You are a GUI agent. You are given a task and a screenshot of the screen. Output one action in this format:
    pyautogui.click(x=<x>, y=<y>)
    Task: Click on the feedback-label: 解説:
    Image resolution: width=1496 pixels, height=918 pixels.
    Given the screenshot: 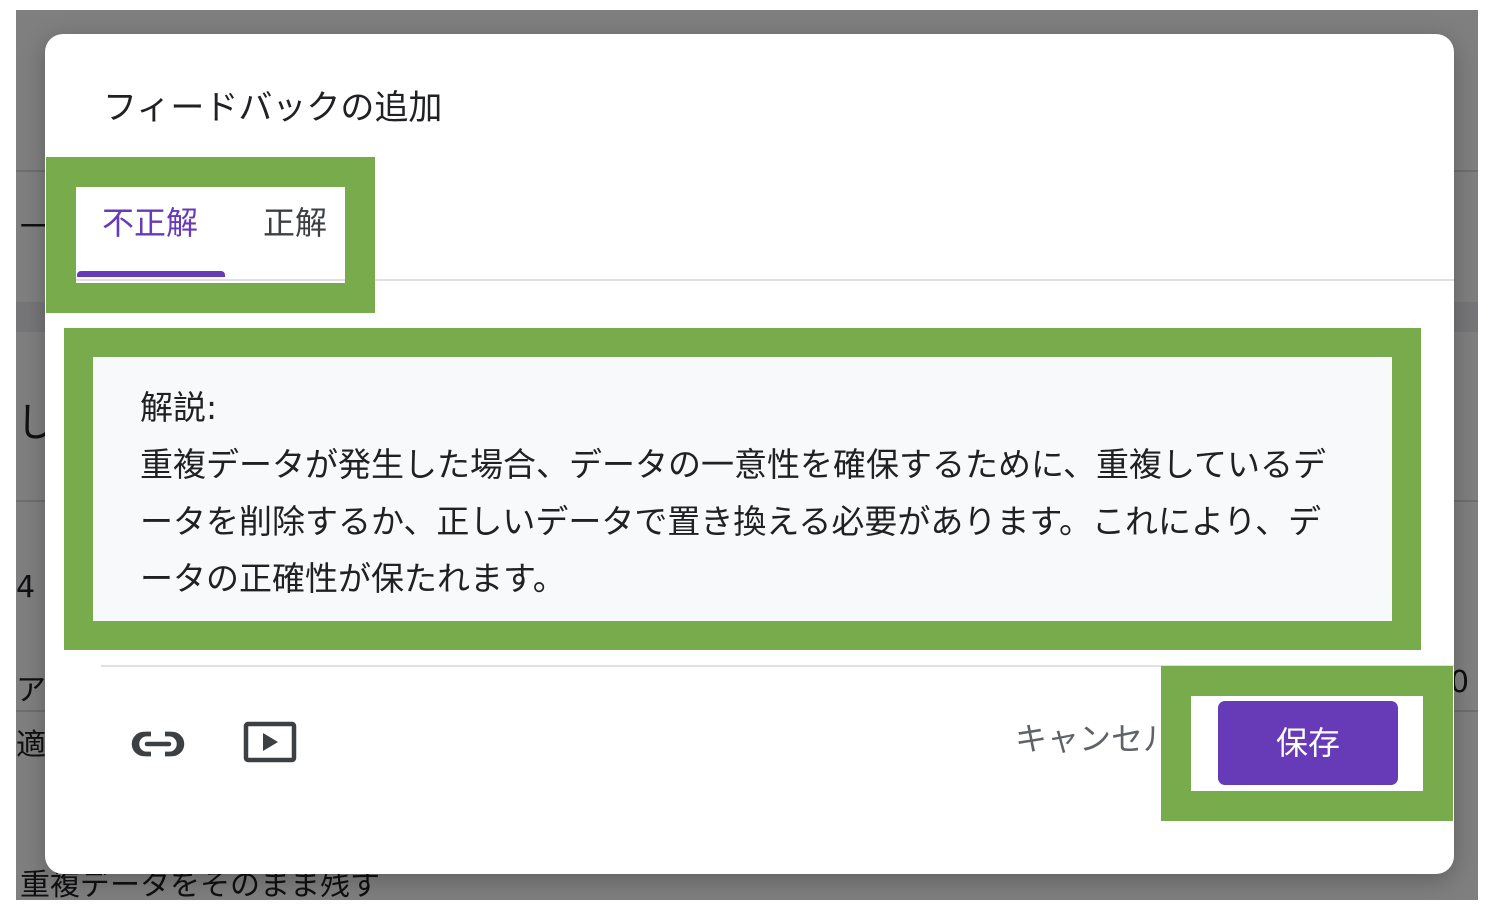 What is the action you would take?
    pyautogui.click(x=179, y=407)
    